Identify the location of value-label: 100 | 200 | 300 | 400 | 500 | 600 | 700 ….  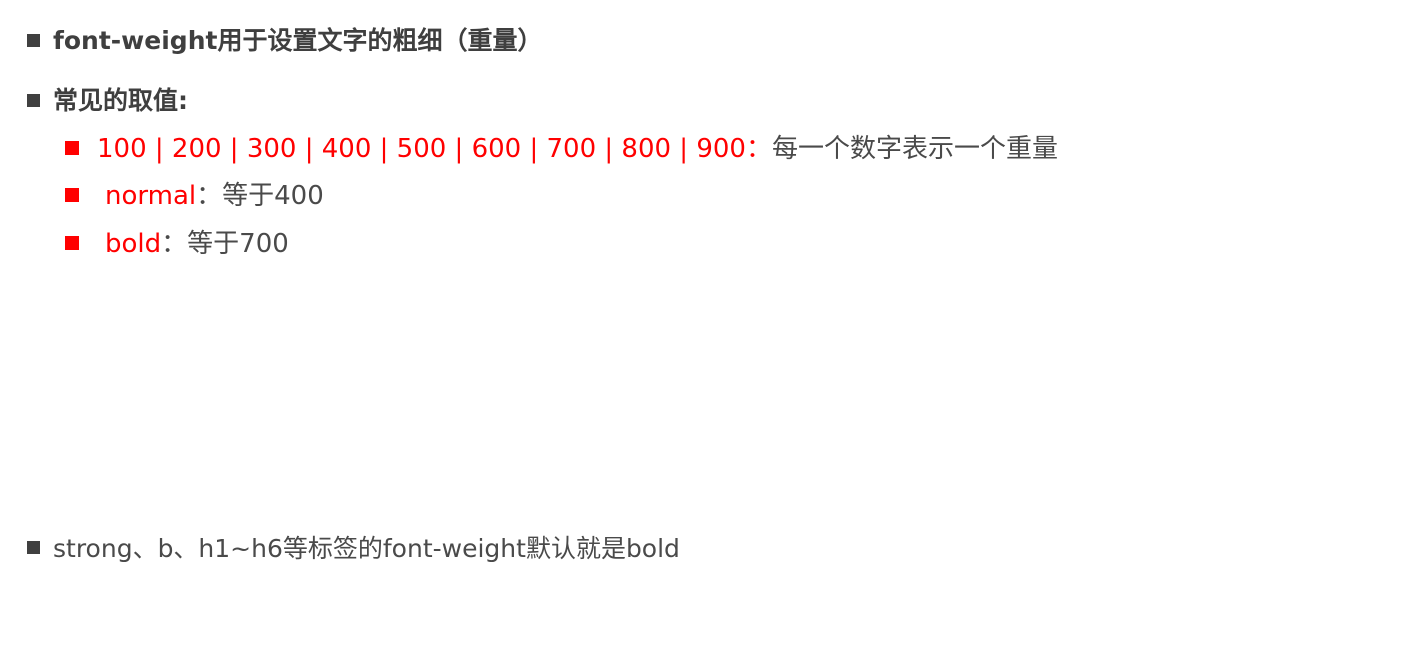
(421, 149).